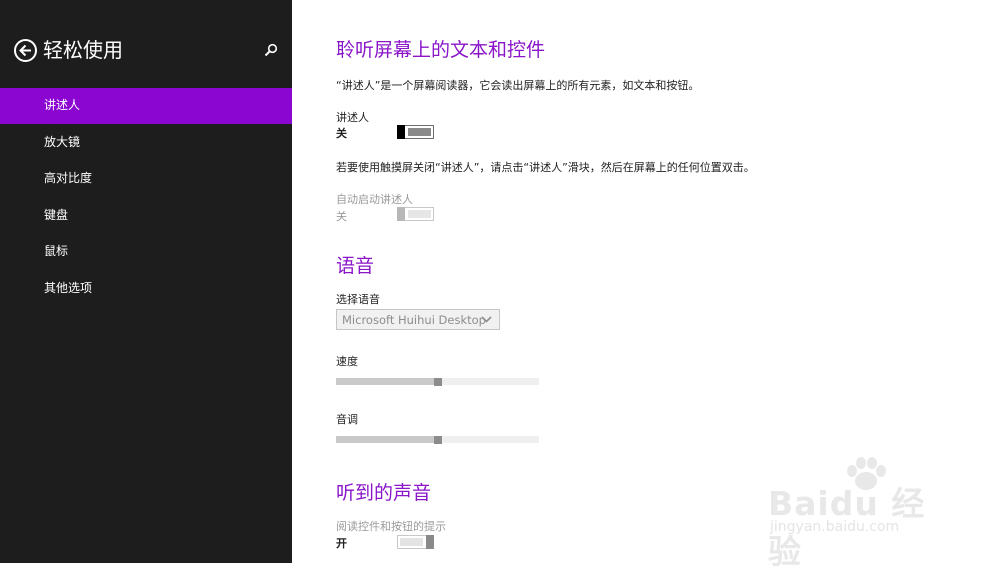 The height and width of the screenshot is (573, 1000). What do you see at coordinates (347, 361) in the screenshot?
I see `speed-label: 速度` at bounding box center [347, 361].